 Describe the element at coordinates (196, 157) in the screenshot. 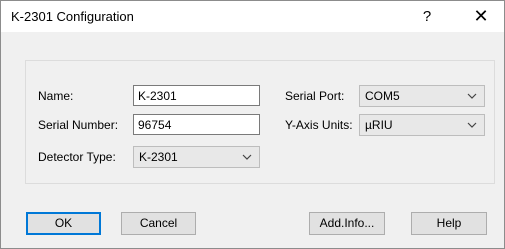

I see `detector-type-select: K-2301` at that location.